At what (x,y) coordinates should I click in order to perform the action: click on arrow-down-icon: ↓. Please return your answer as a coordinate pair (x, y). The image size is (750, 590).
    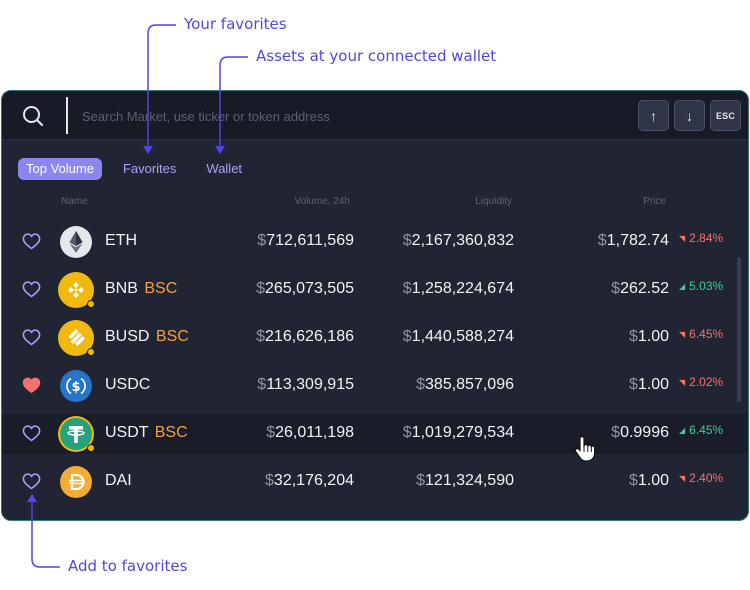
    Looking at the image, I should click on (689, 115).